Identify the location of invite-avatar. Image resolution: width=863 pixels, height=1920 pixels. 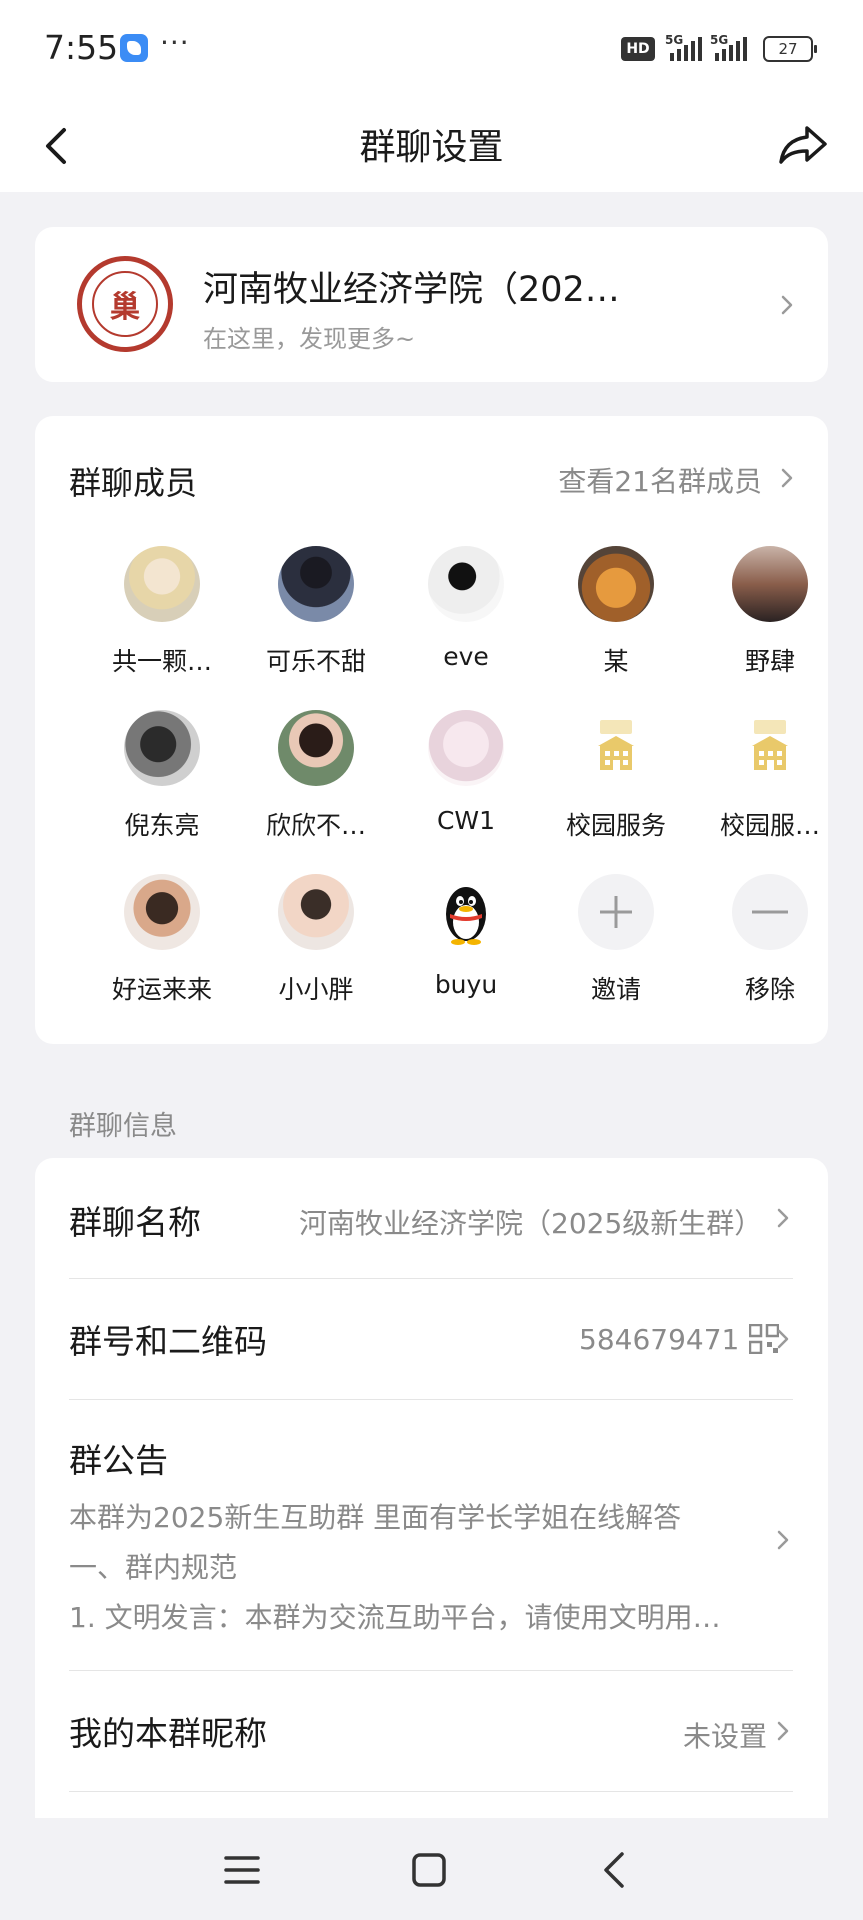
(616, 912).